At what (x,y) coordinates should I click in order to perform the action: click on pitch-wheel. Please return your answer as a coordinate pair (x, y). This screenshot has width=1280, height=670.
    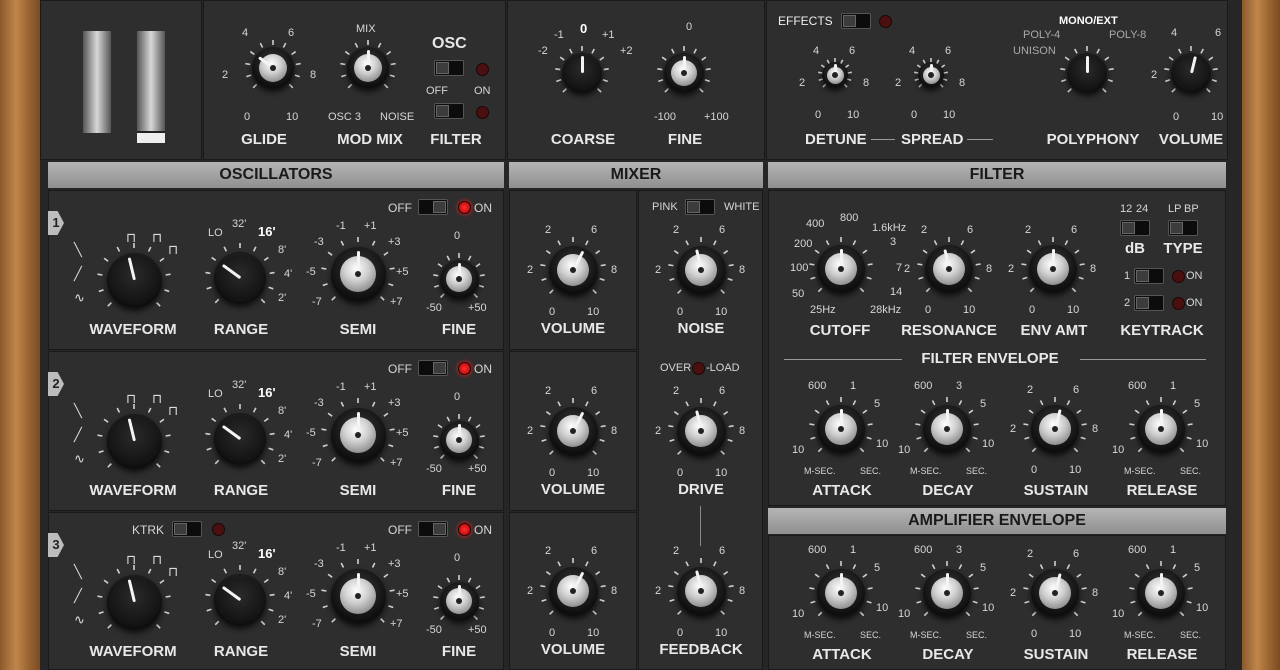
    Looking at the image, I should click on (97, 82).